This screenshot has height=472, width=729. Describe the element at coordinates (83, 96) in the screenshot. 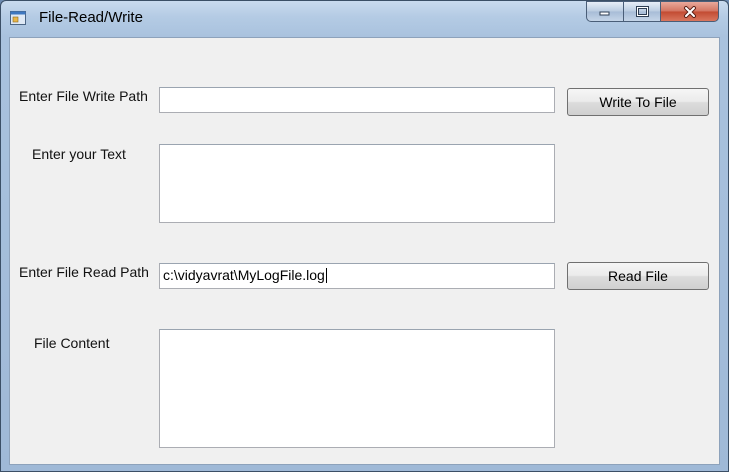

I see `write-path-label: Enter File Write Path` at that location.